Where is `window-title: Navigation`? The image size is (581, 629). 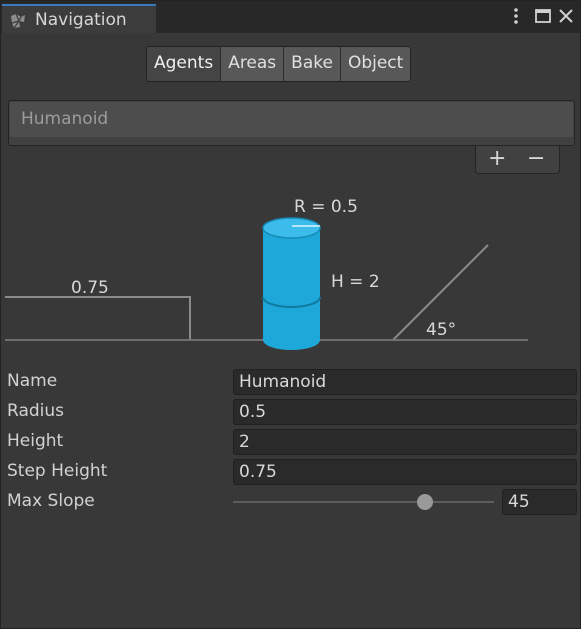
window-title: Navigation is located at coordinates (81, 20).